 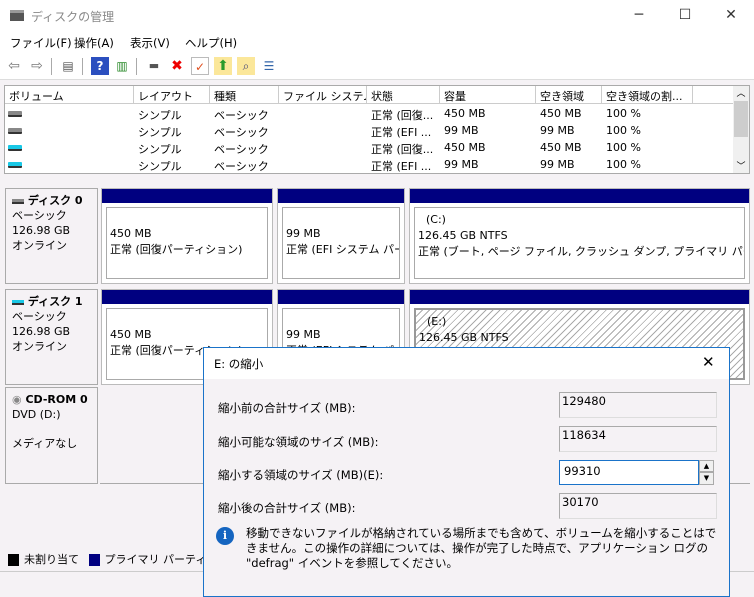 What do you see at coordinates (569, 95) in the screenshot?
I see `column-header-free: 空き領域` at bounding box center [569, 95].